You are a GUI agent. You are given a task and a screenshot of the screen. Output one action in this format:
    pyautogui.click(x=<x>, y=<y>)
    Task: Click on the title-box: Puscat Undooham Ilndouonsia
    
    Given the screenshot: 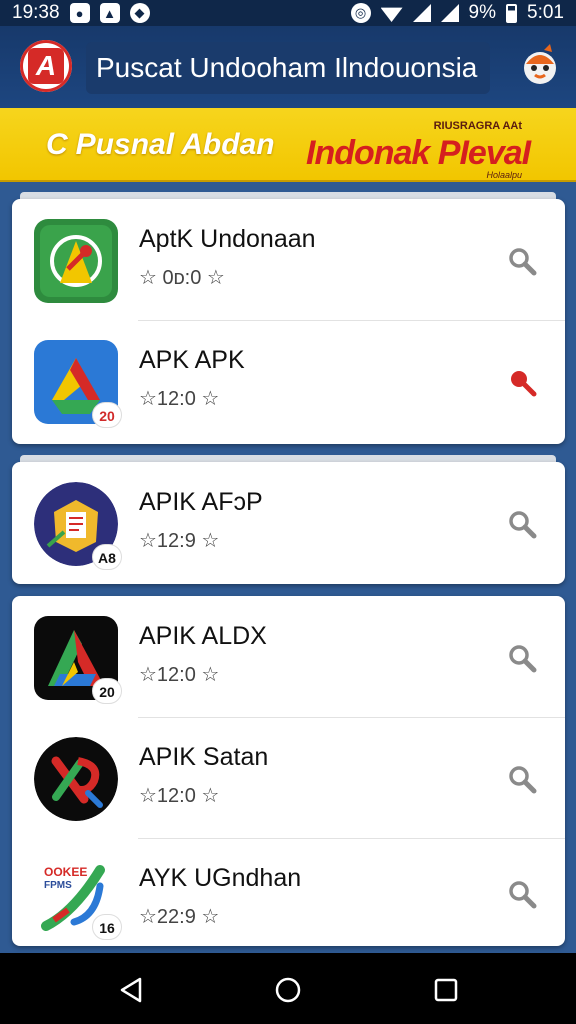 What is the action you would take?
    pyautogui.click(x=288, y=68)
    